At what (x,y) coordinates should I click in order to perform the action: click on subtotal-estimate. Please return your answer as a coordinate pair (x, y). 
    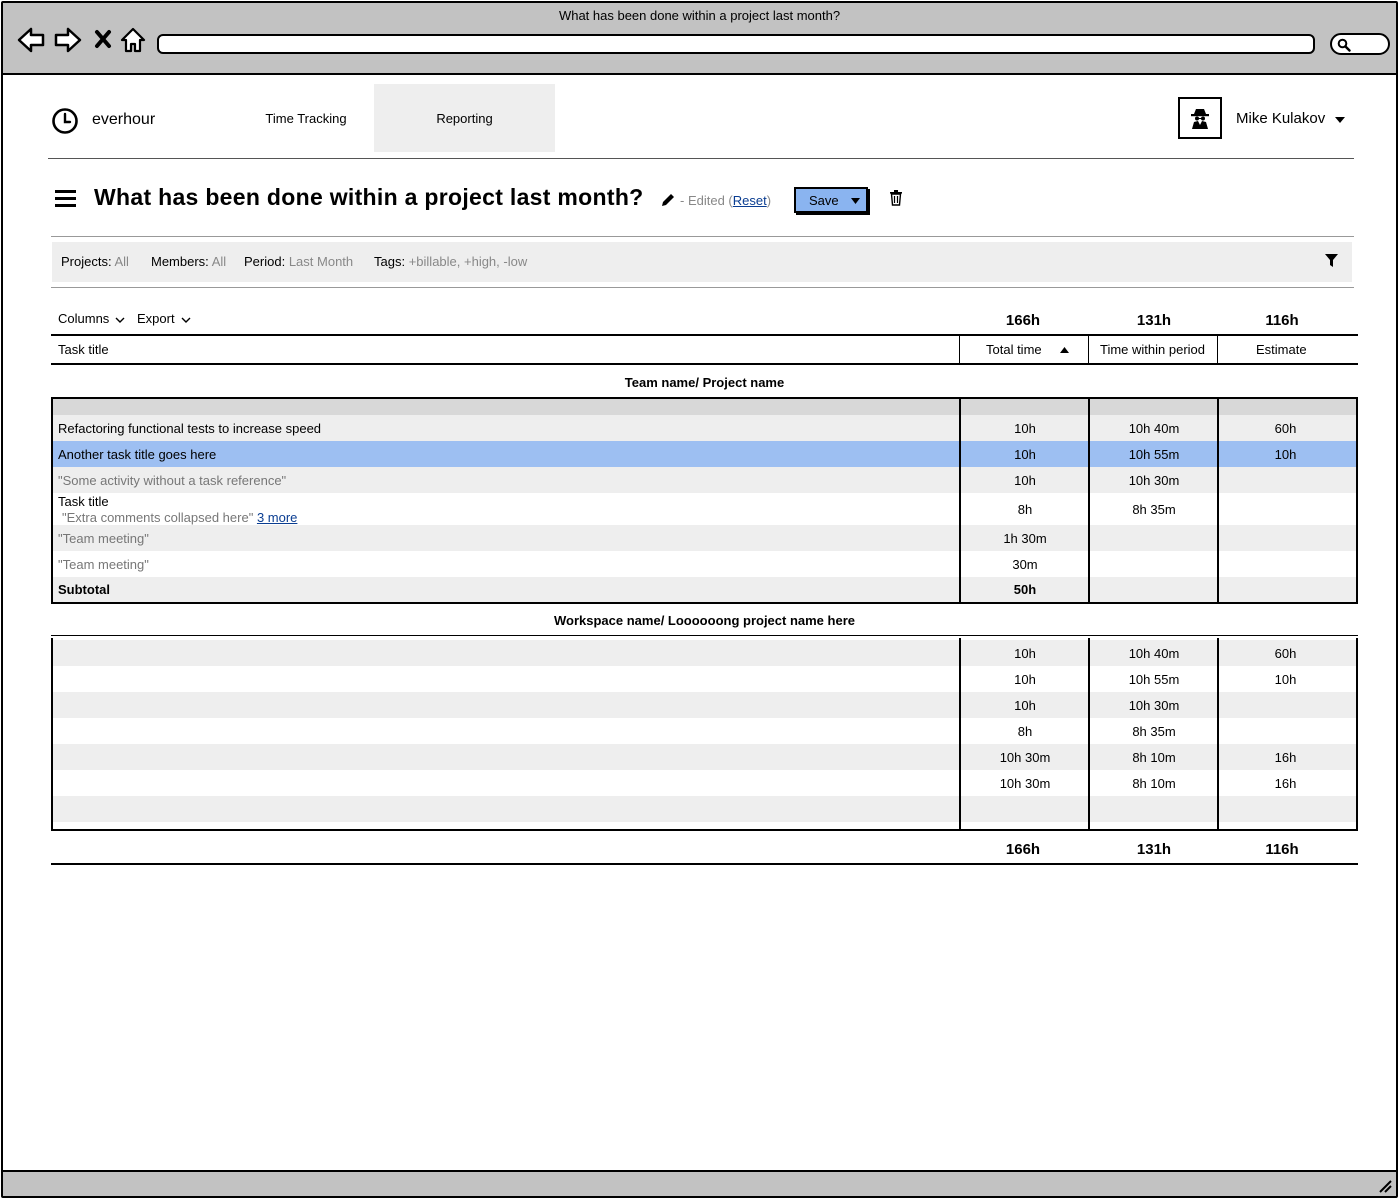
    Looking at the image, I should click on (1285, 589).